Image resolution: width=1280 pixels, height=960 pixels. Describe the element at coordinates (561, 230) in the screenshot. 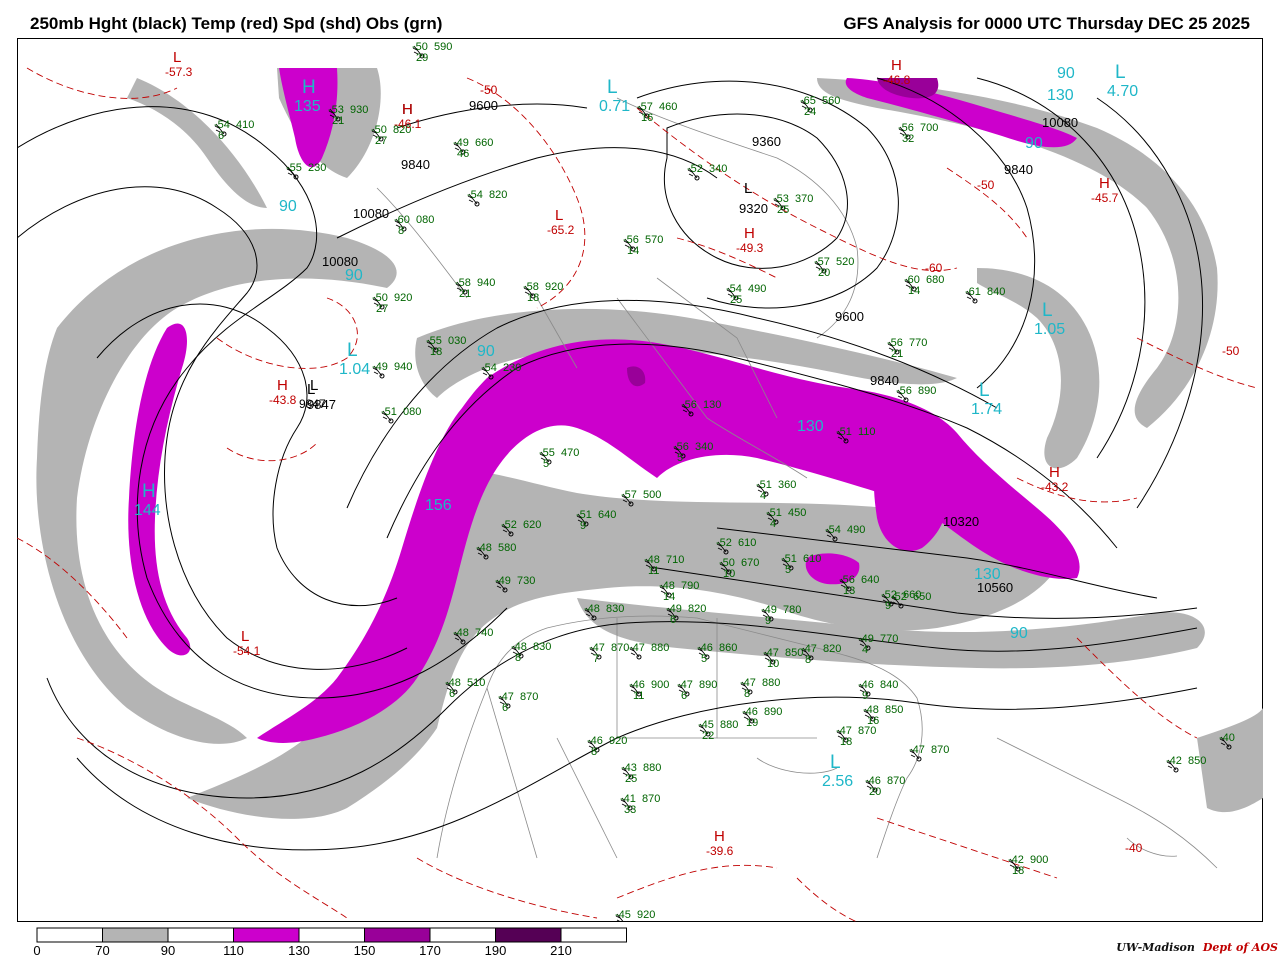

I see `center-value: -65.2` at that location.